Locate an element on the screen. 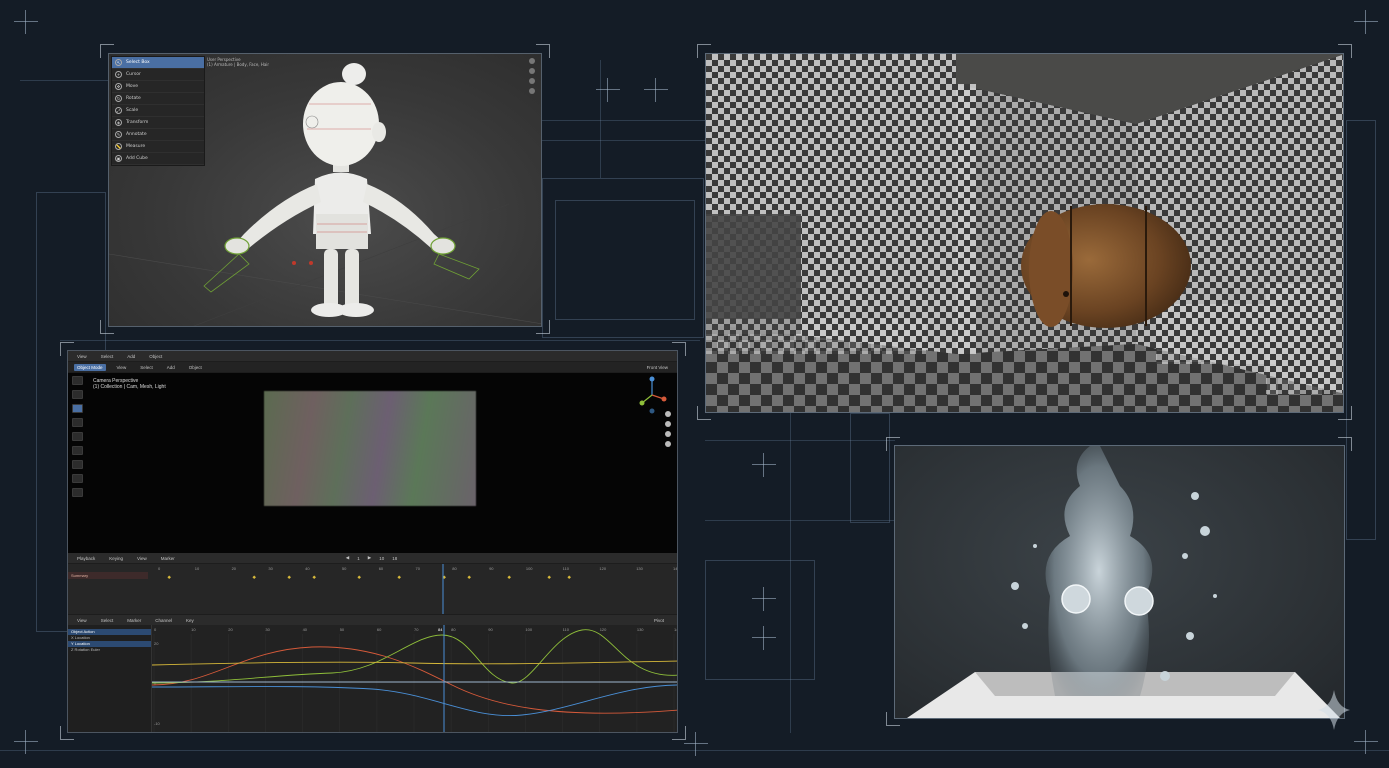 The image size is (1389, 768). camera-icon is located at coordinates (532, 81).